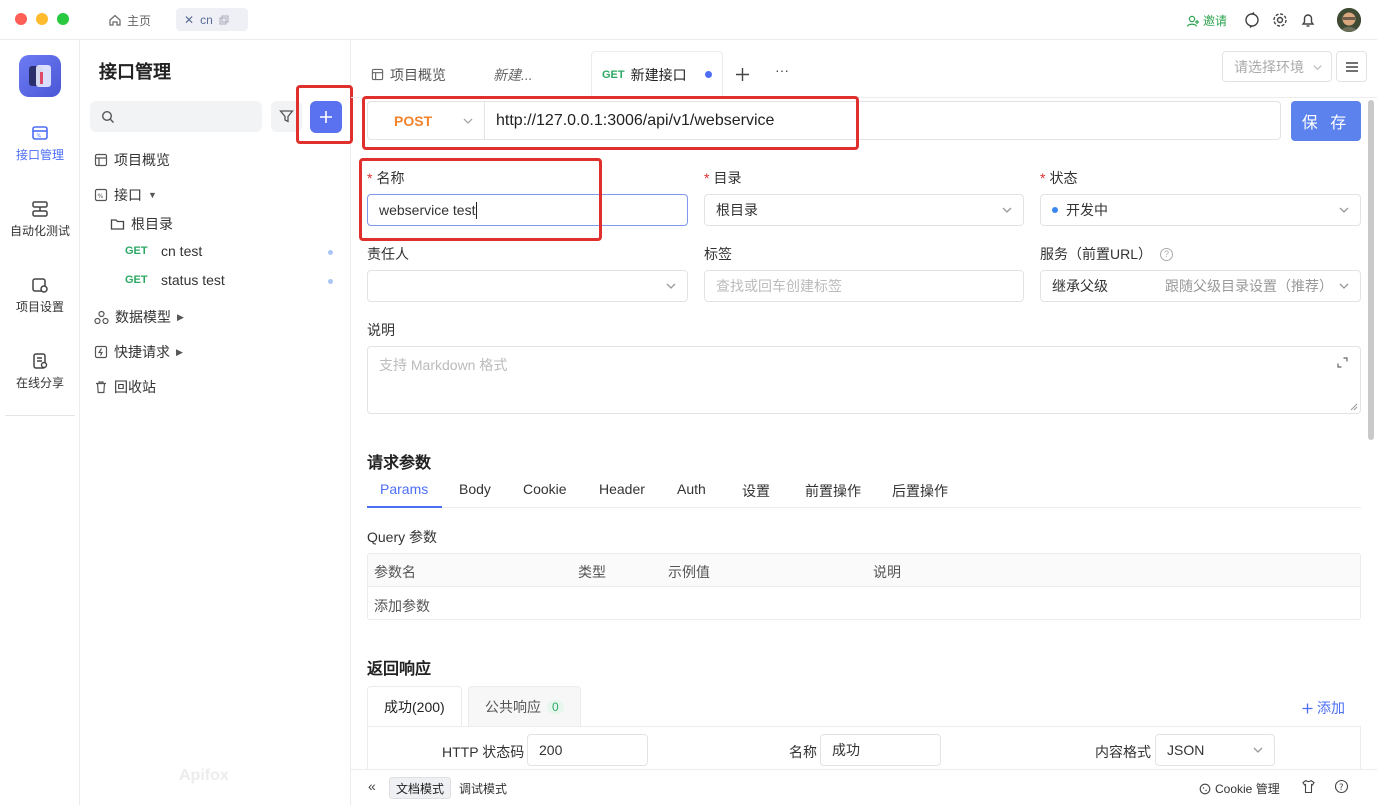  Describe the element at coordinates (372, 786) in the screenshot. I see `collapse-sidebar-icon: «` at that location.